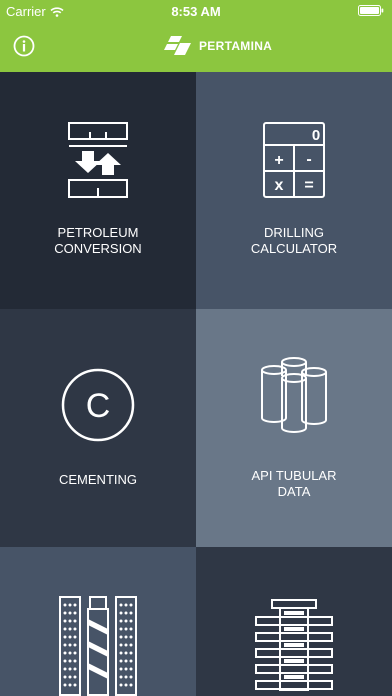 The image size is (392, 696). I want to click on status-time: 8:53 AM, so click(196, 11).